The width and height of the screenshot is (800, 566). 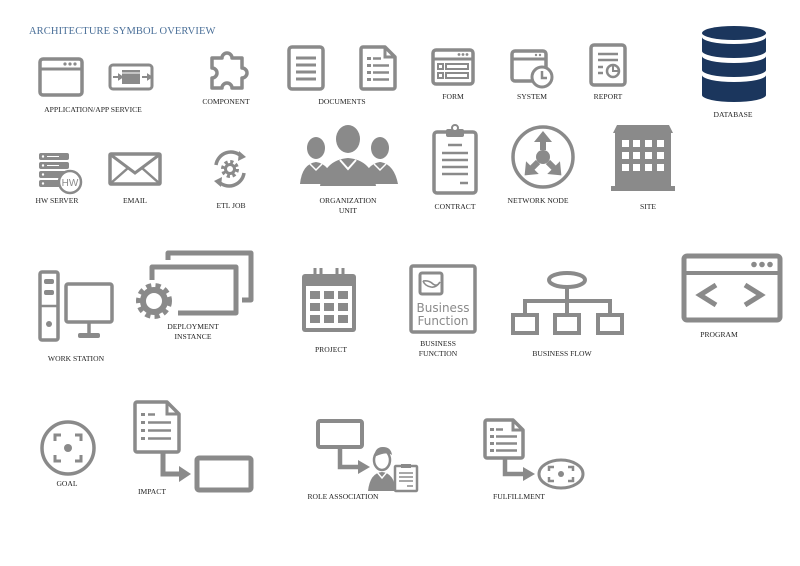 What do you see at coordinates (543, 157) in the screenshot?
I see `network-node-icon` at bounding box center [543, 157].